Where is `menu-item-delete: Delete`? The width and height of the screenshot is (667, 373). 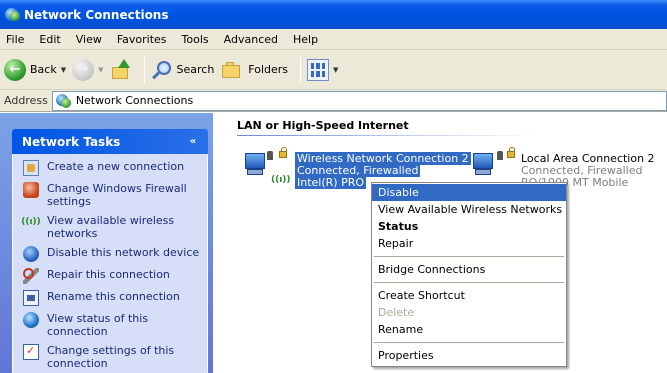
menu-item-delete: Delete is located at coordinates (396, 312).